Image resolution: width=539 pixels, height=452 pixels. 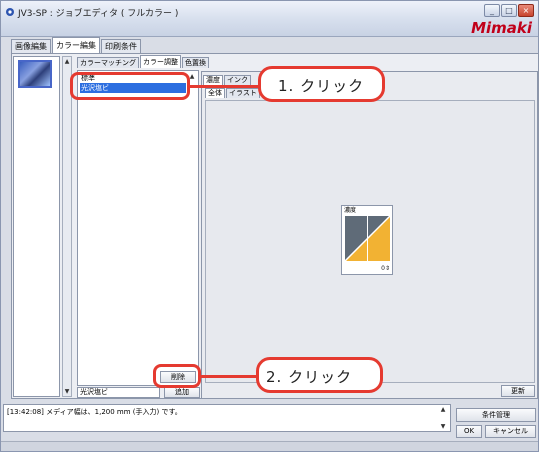 I want to click on tab-color-replace: 色置換, so click(x=195, y=62).